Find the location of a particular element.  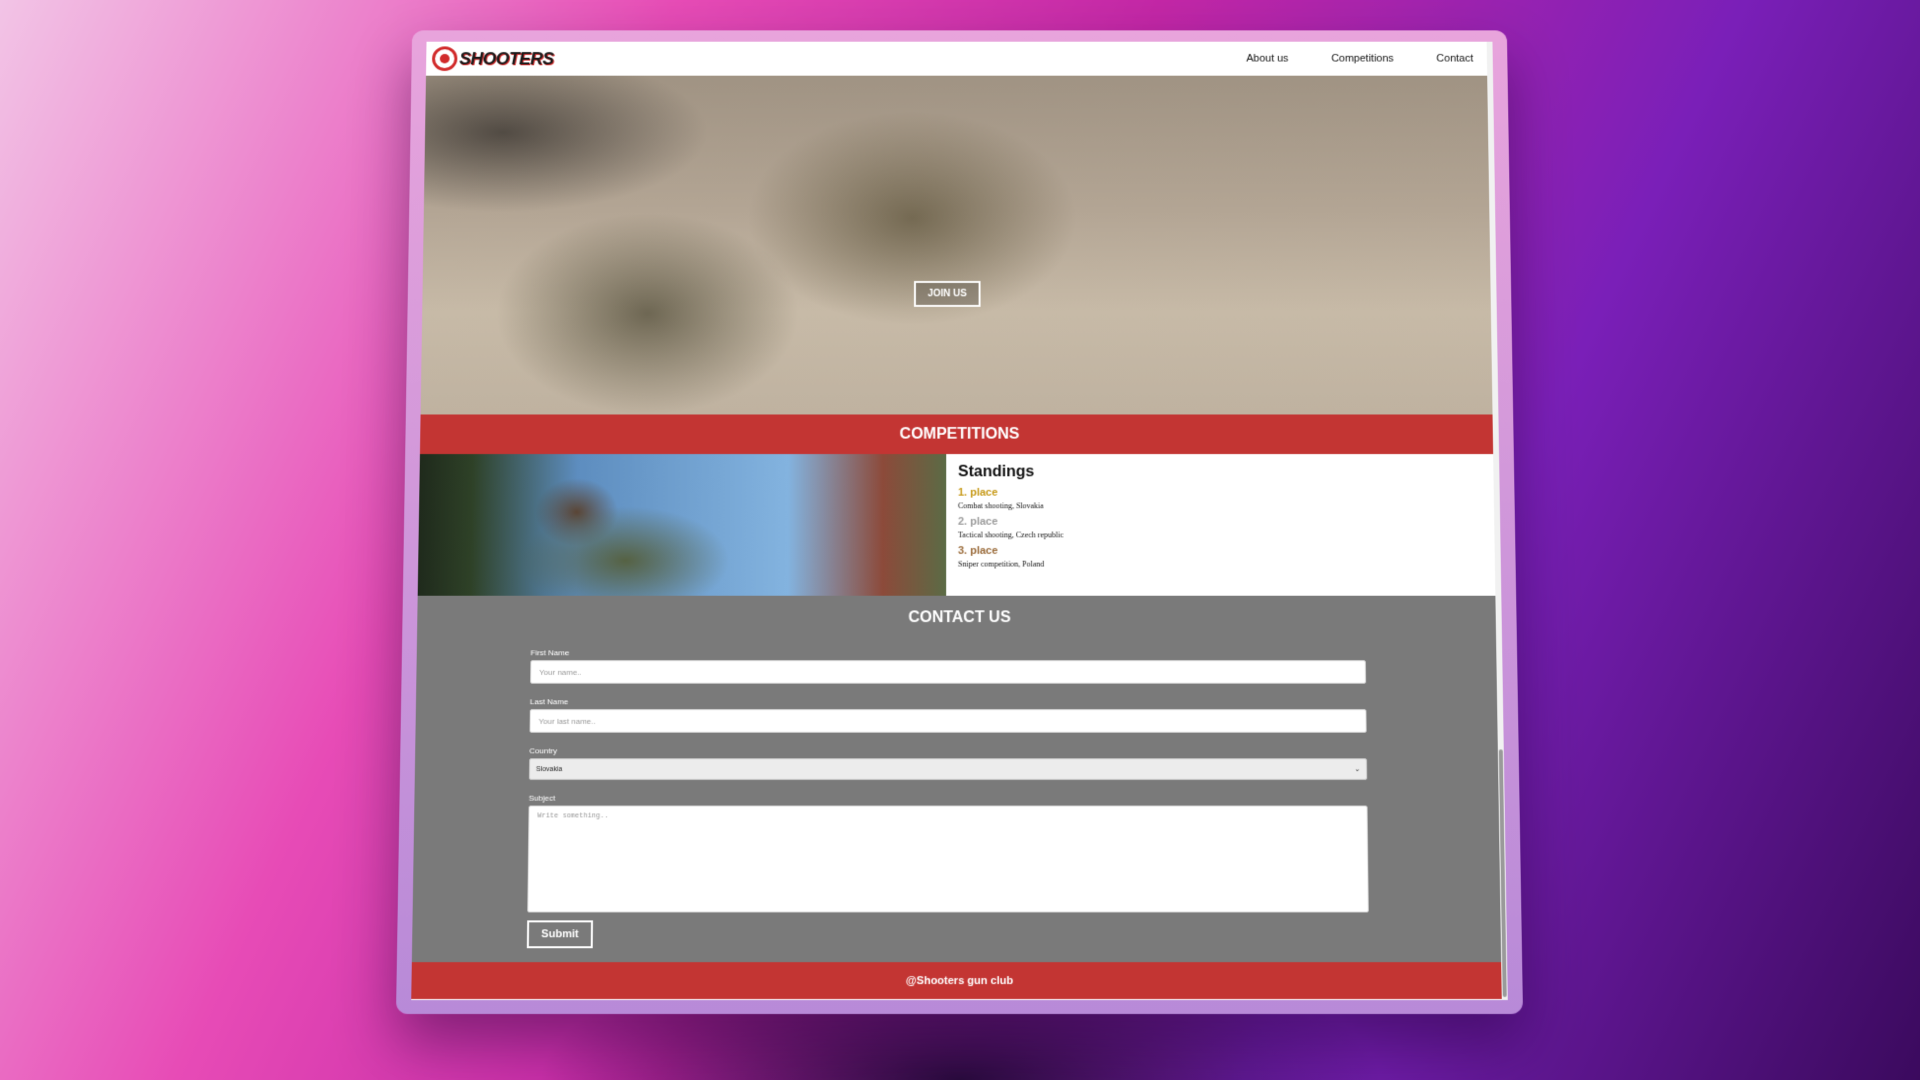

site-footer: @Shooters gun club is located at coordinates (959, 981).